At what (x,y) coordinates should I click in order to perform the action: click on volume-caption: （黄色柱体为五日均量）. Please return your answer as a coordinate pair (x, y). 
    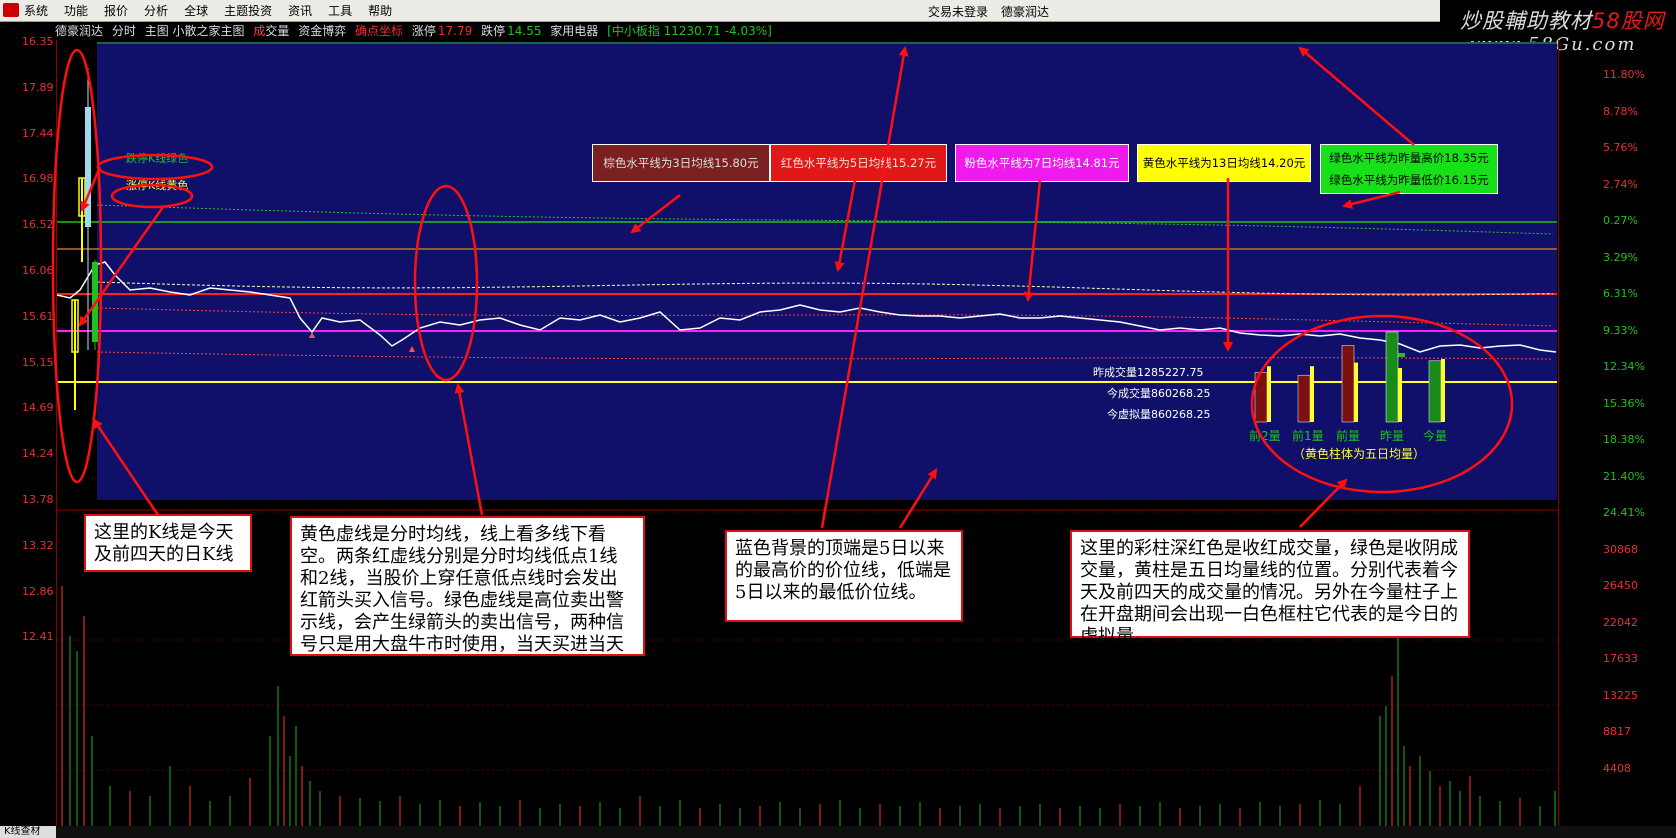
    Looking at the image, I should click on (1359, 454).